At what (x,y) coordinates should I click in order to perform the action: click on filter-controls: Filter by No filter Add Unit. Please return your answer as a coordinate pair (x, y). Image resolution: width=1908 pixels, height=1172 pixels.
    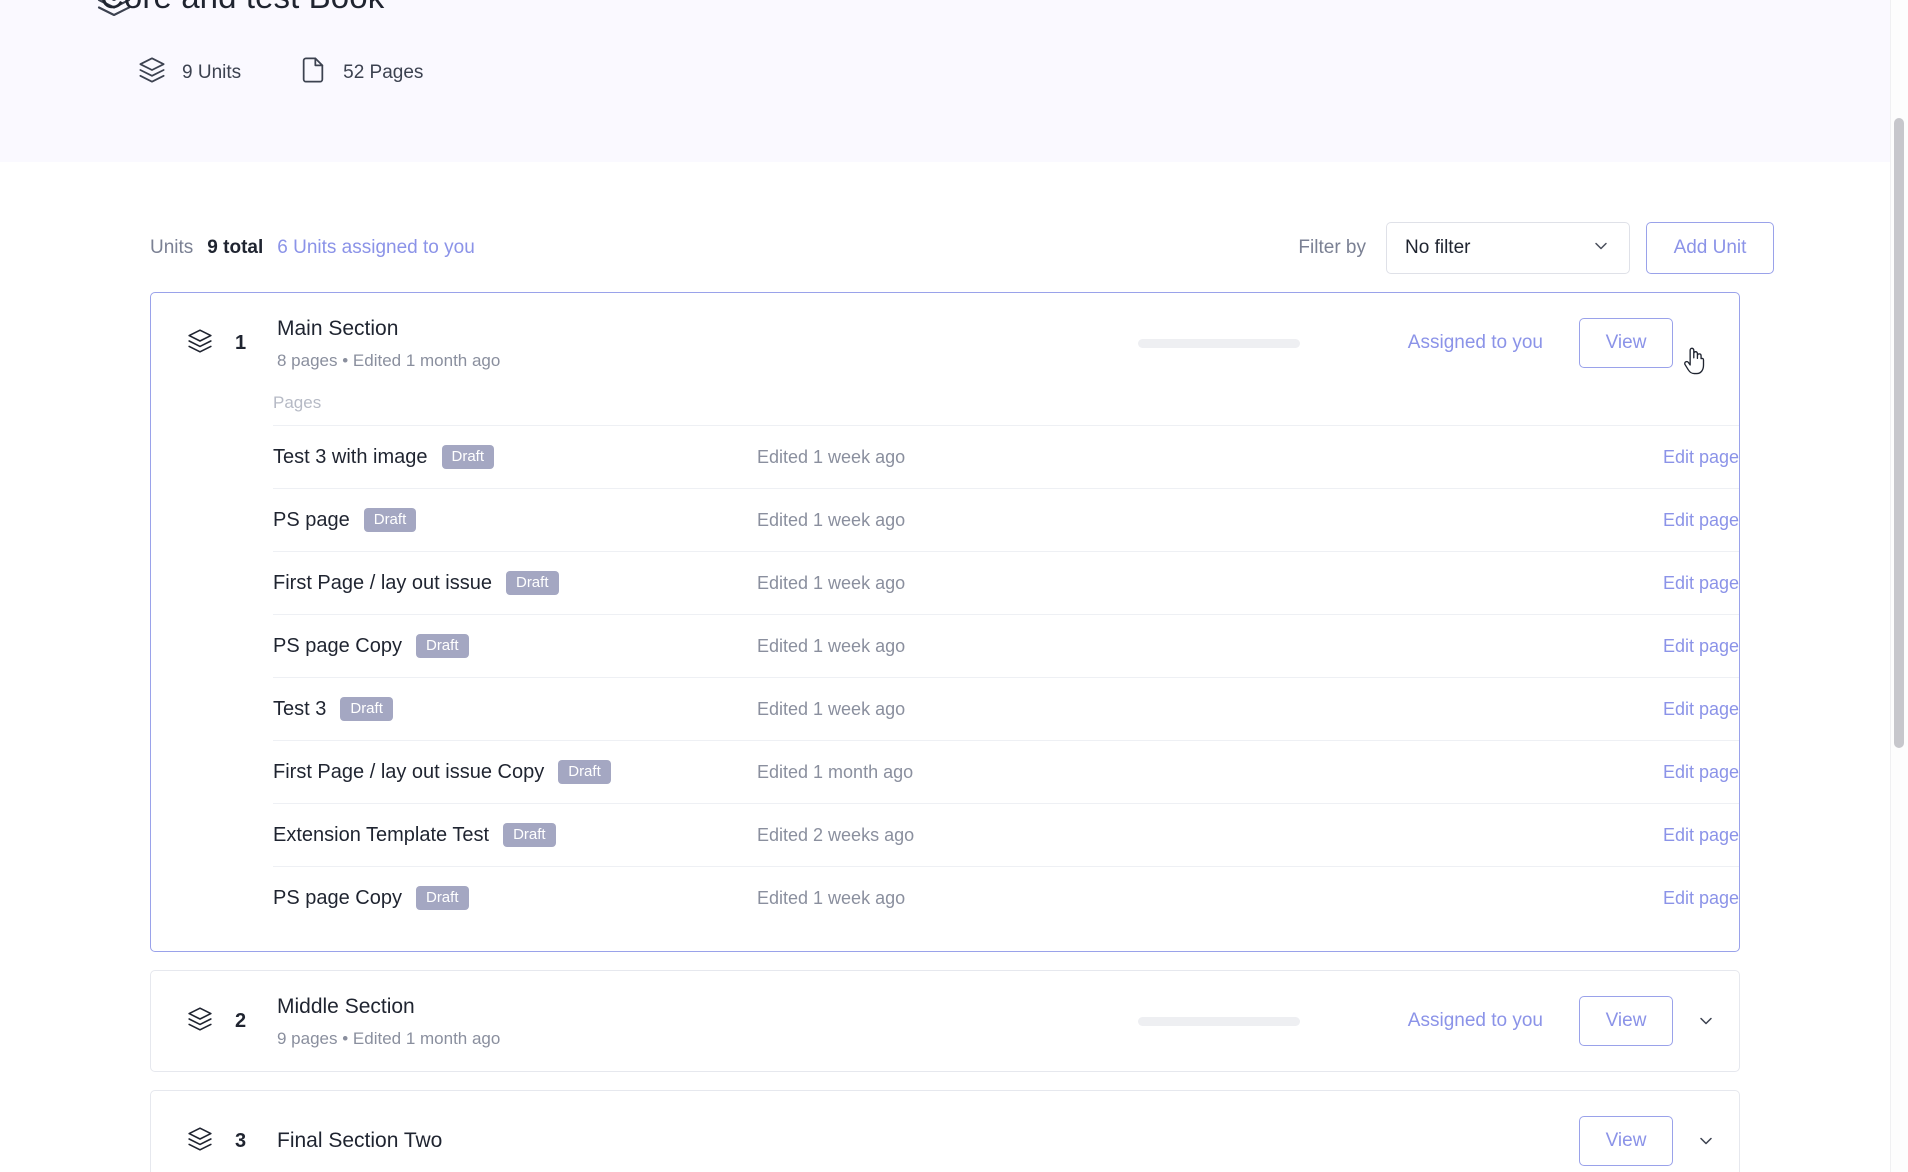
    Looking at the image, I should click on (1536, 248).